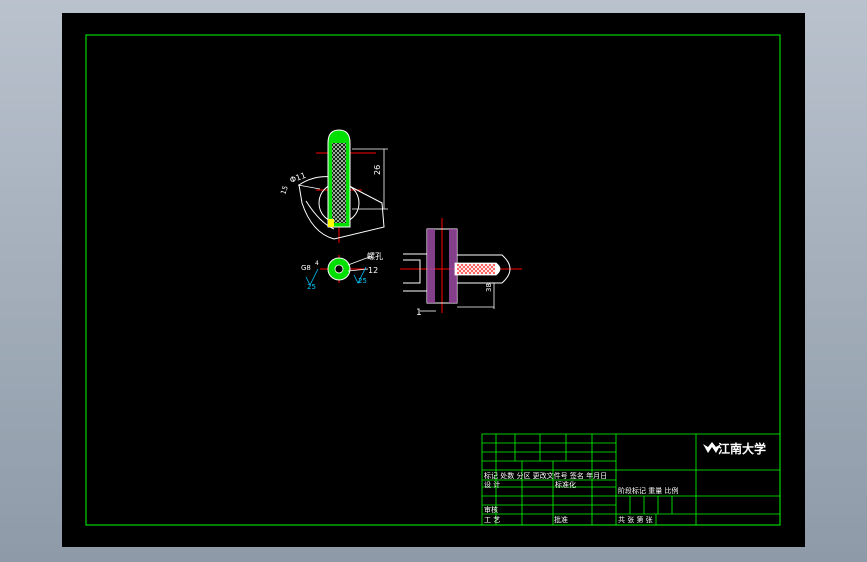 Image resolution: width=867 pixels, height=562 pixels. Describe the element at coordinates (461, 268) in the screenshot. I see `part-view-front: 38 1` at that location.